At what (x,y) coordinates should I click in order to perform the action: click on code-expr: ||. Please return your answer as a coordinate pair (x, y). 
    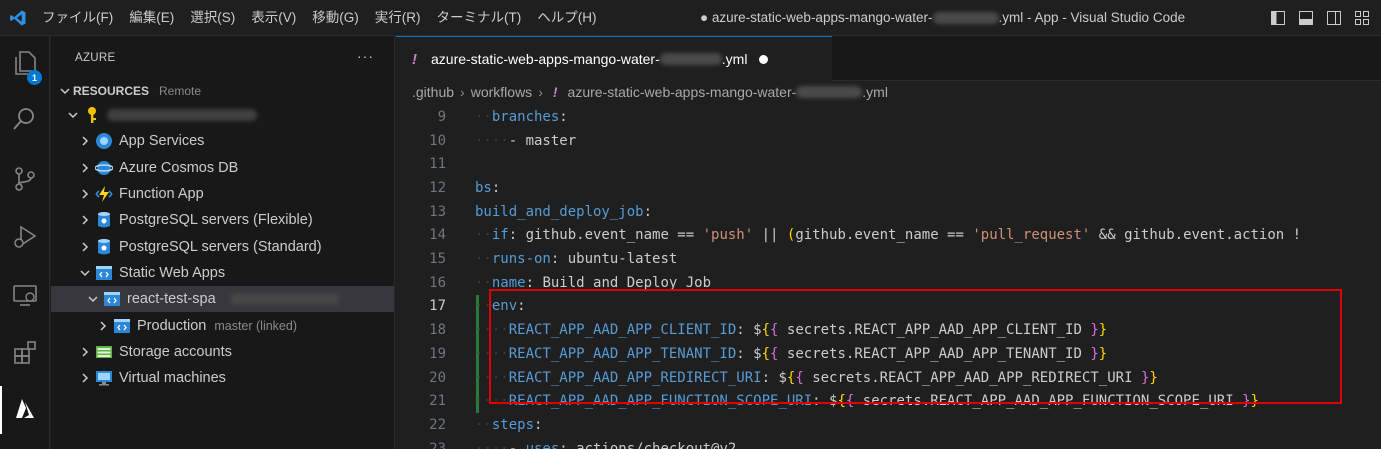
    Looking at the image, I should click on (770, 235).